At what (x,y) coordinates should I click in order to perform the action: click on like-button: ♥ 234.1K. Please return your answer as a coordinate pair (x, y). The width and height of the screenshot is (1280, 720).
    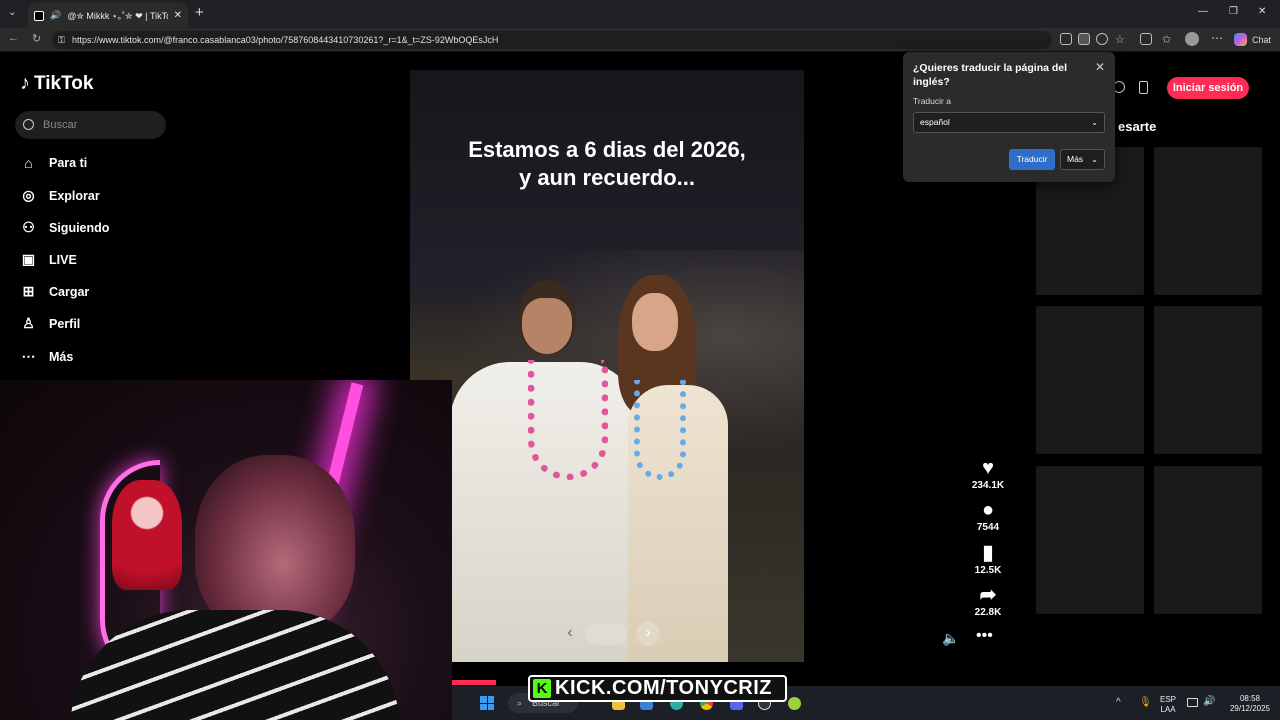
    Looking at the image, I should click on (988, 474).